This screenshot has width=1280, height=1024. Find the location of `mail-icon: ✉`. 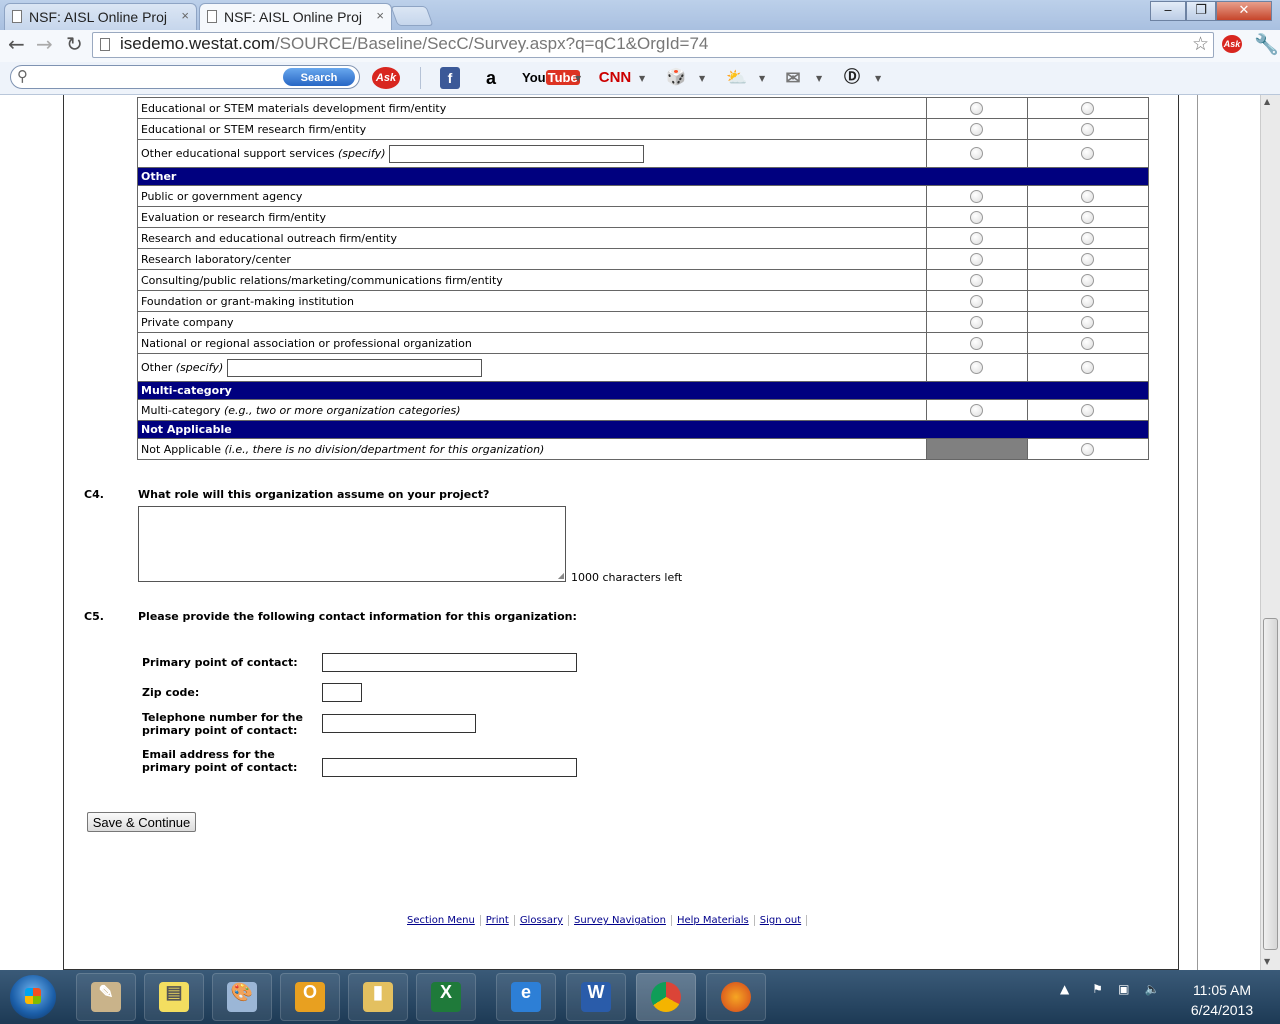

mail-icon: ✉ is located at coordinates (793, 78).